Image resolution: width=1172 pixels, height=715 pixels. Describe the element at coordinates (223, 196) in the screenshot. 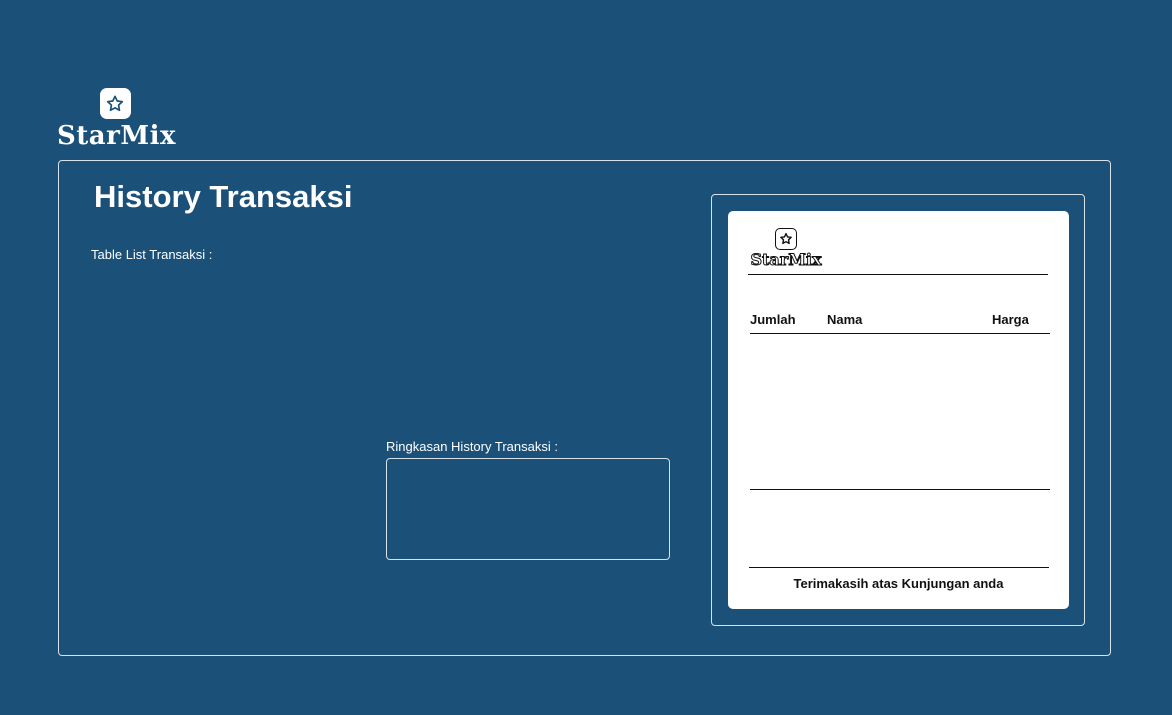

I see `page-title: History Transaksi` at that location.